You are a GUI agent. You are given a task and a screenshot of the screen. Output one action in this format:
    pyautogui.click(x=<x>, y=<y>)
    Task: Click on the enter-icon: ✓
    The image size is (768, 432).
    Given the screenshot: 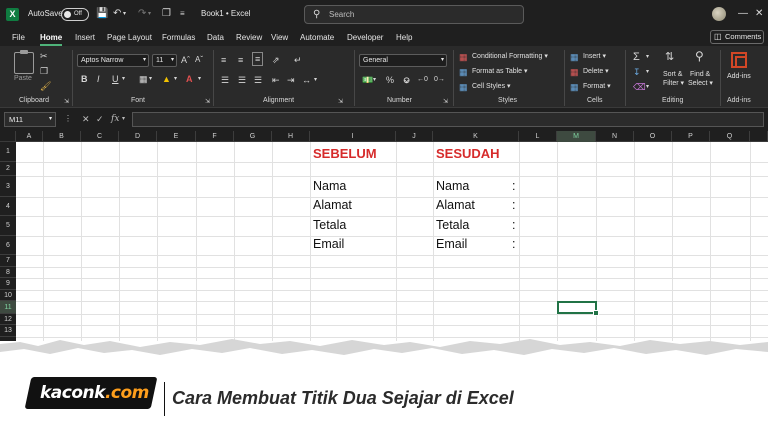 What is the action you would take?
    pyautogui.click(x=100, y=119)
    